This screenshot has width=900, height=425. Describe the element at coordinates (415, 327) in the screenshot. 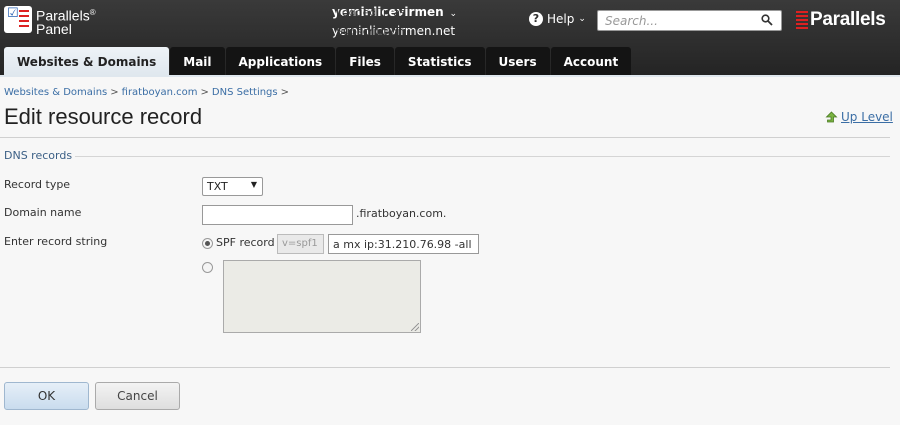

I see `resize-handle-icon` at that location.